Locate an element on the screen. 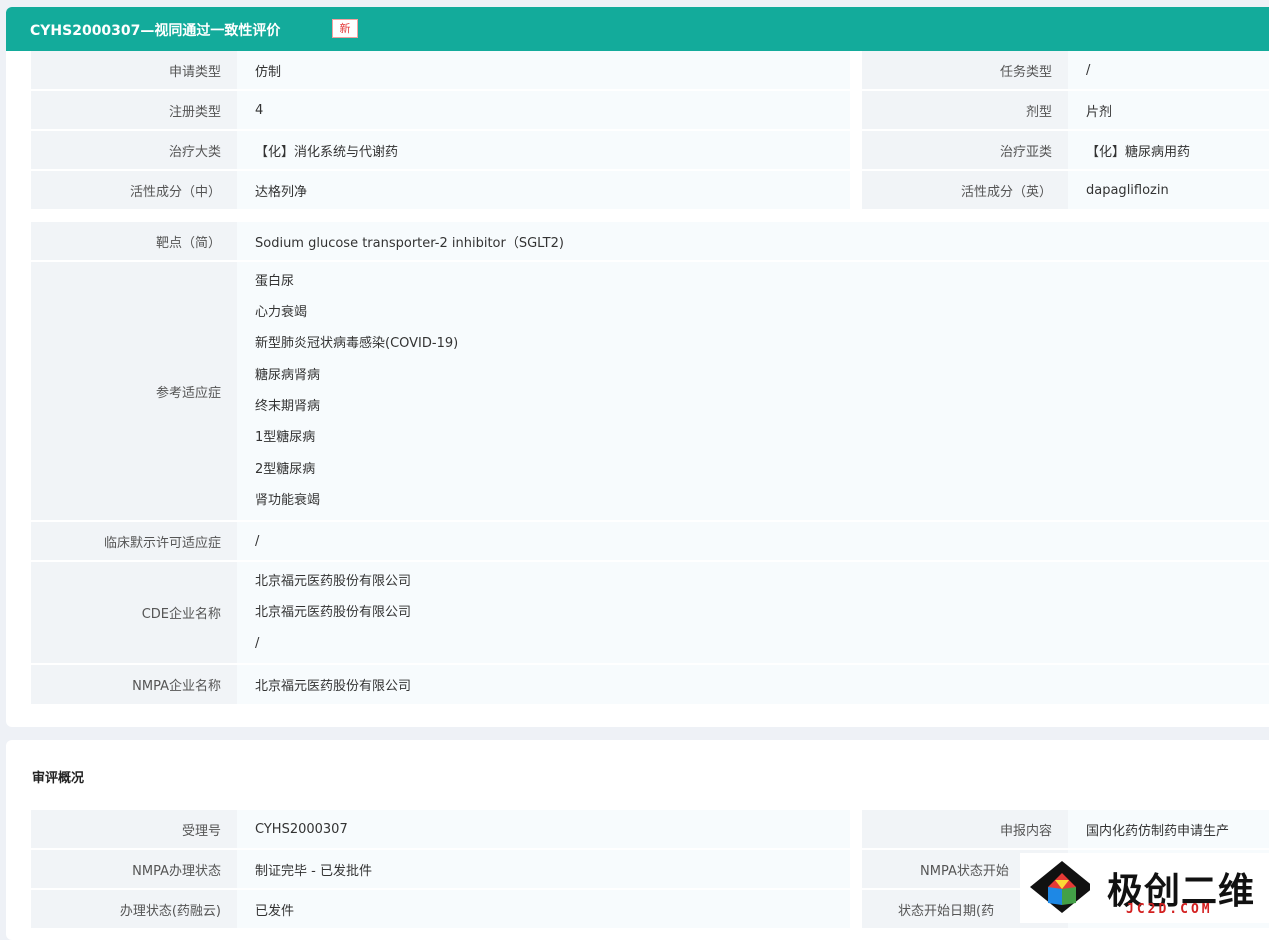 This screenshot has height=940, width=1269. label-handling-status: 办理状态(药融云) is located at coordinates (134, 909).